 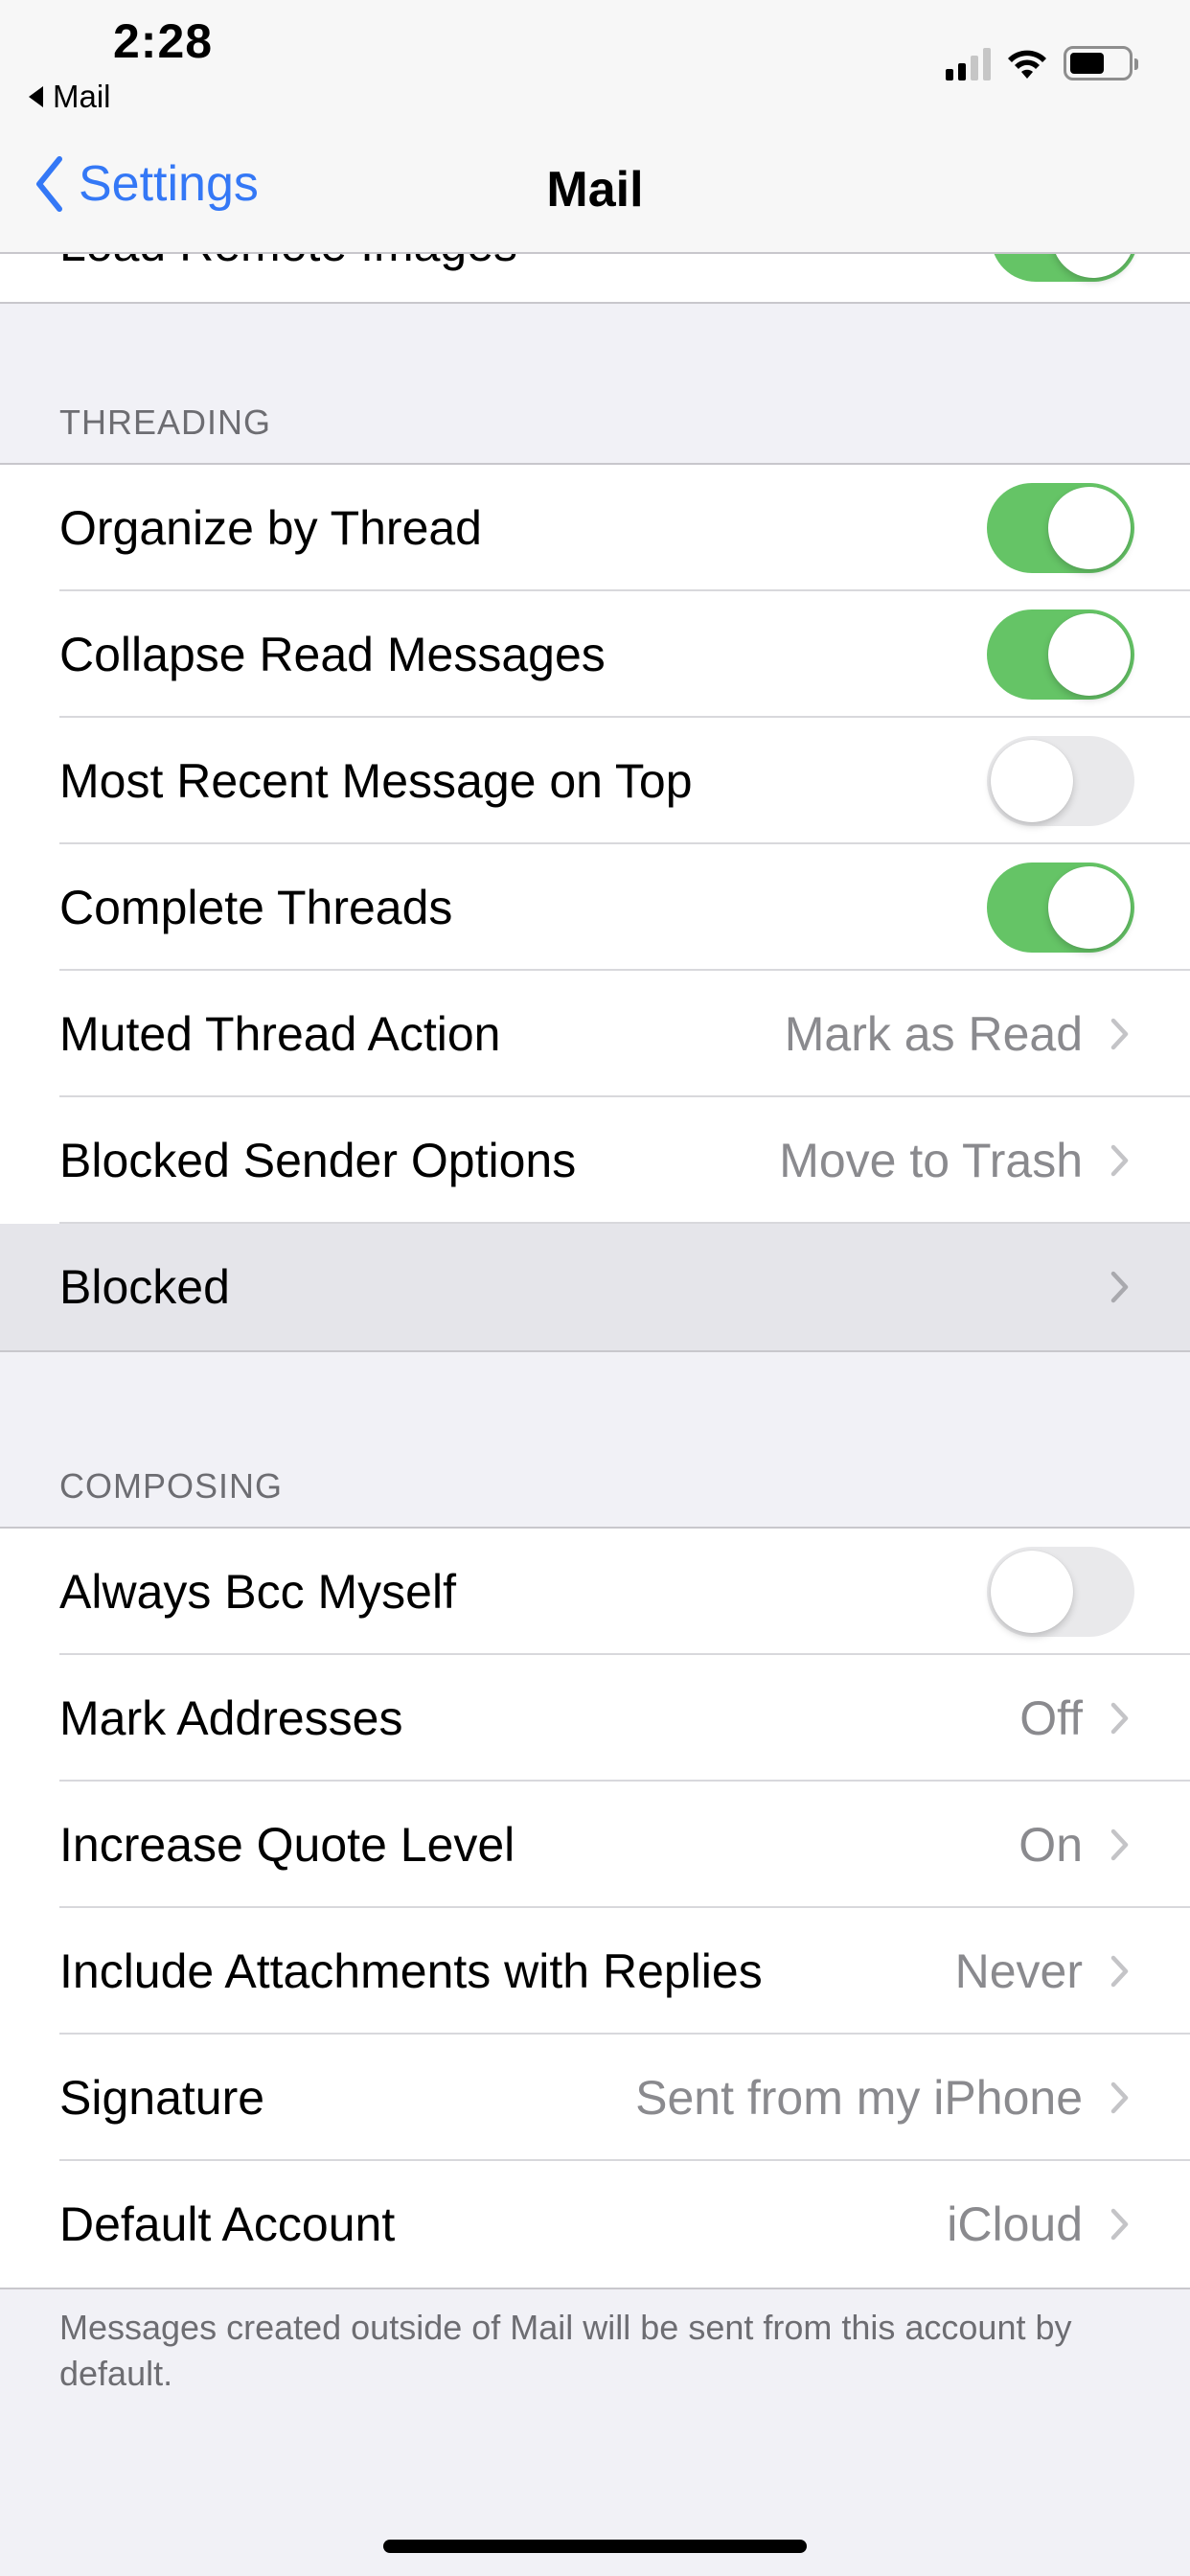 What do you see at coordinates (318, 1160) in the screenshot?
I see `row-label: Blocked Sender Options` at bounding box center [318, 1160].